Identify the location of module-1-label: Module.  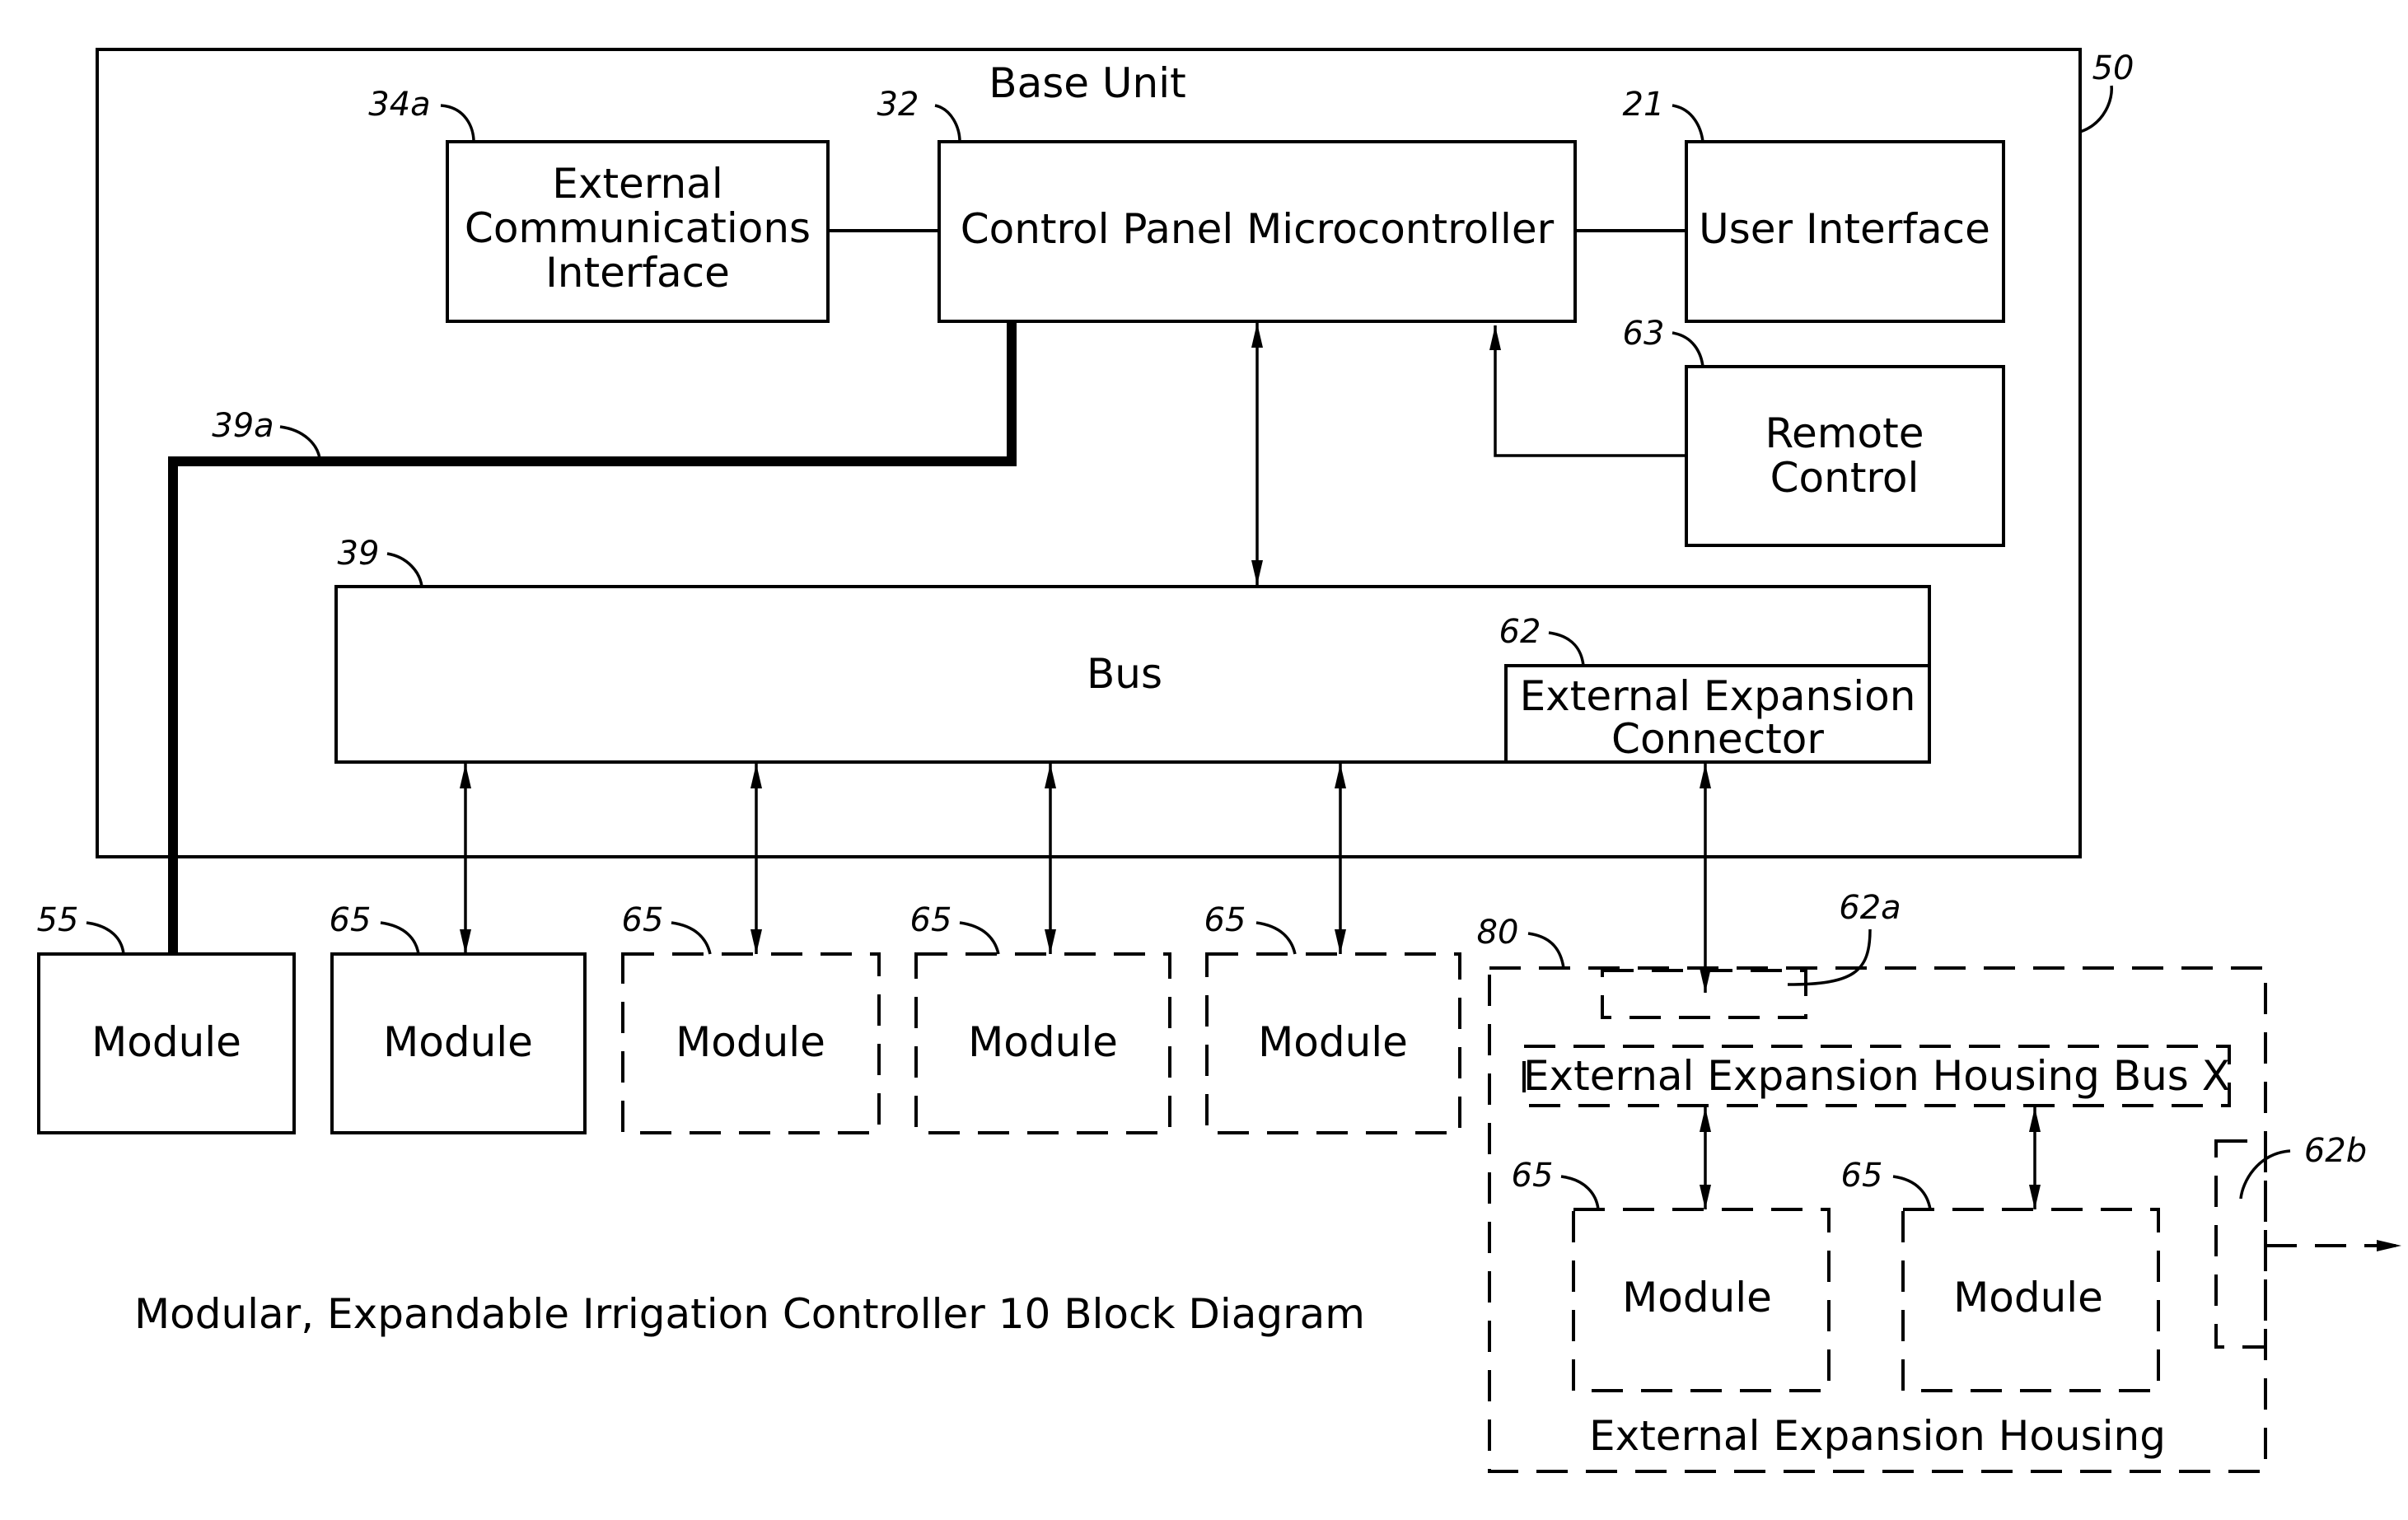
(166, 1042).